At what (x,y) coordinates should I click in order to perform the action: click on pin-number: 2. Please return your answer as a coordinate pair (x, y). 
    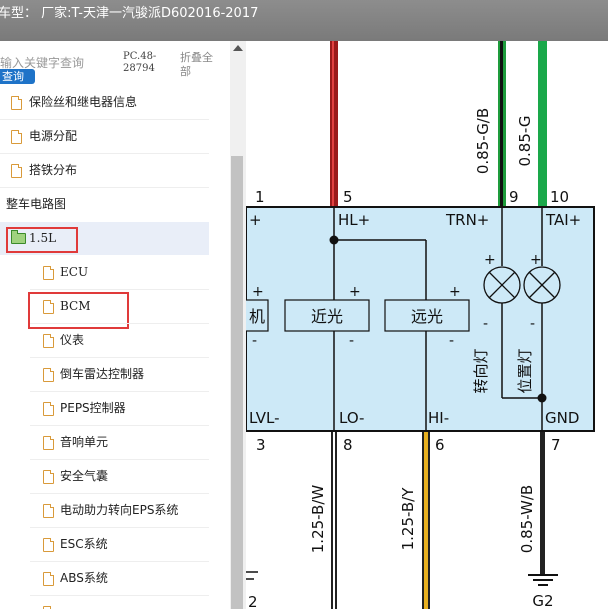
    Looking at the image, I should click on (253, 601).